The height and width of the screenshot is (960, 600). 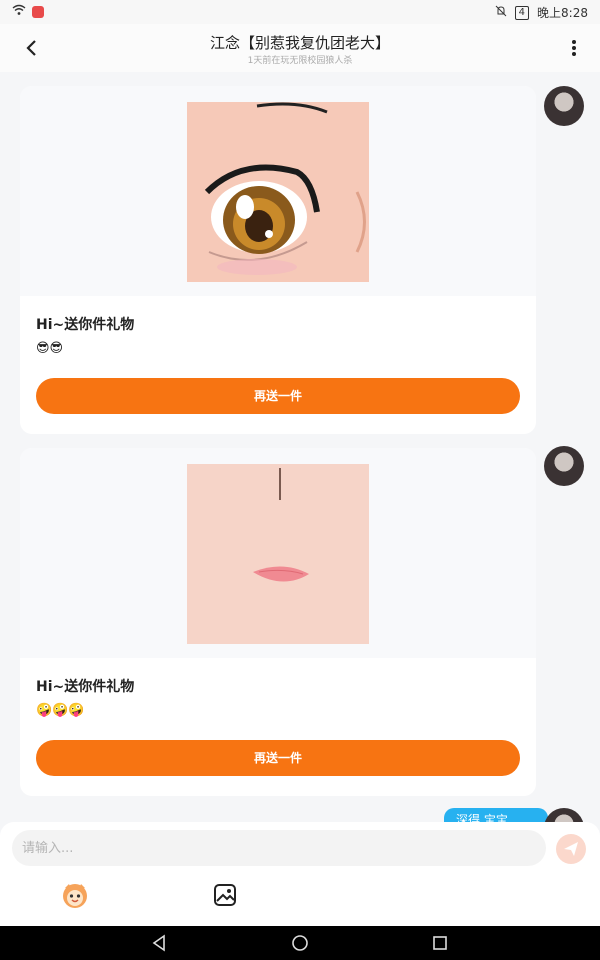 What do you see at coordinates (574, 48) in the screenshot?
I see `more-vertical-icon` at bounding box center [574, 48].